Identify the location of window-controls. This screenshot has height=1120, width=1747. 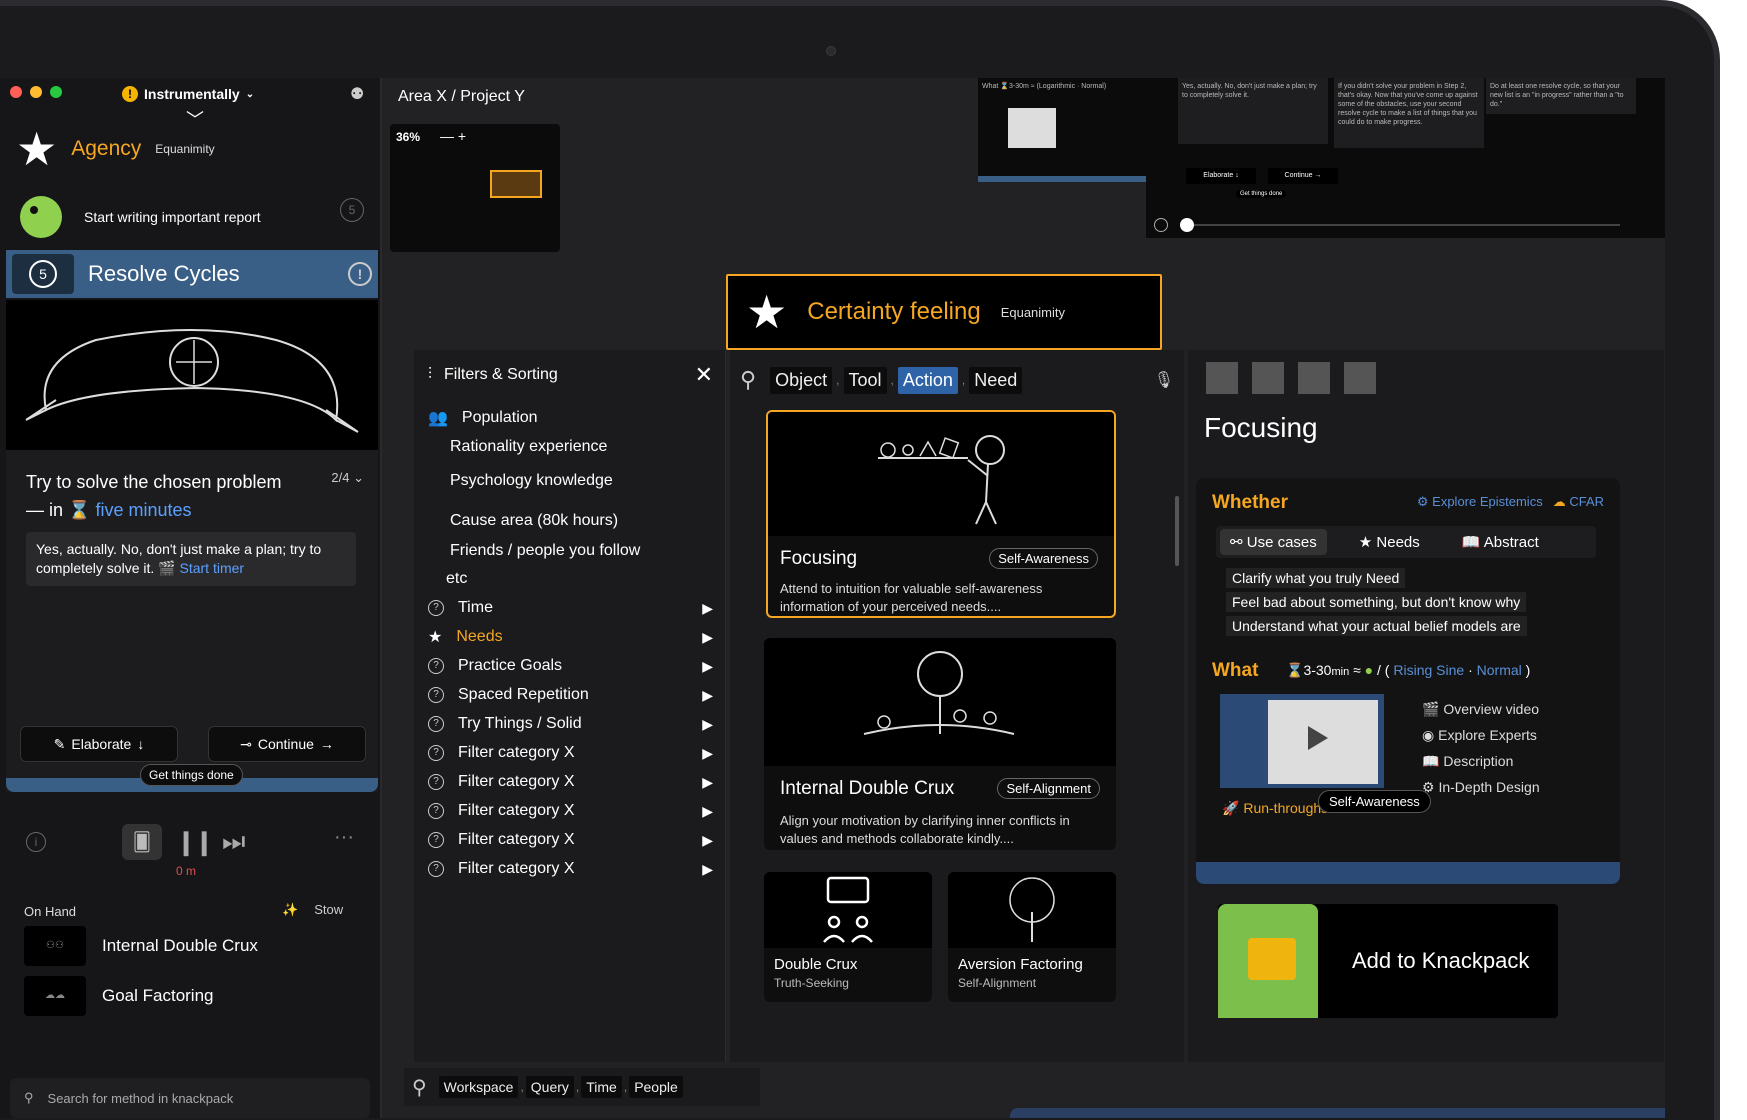
(36, 92).